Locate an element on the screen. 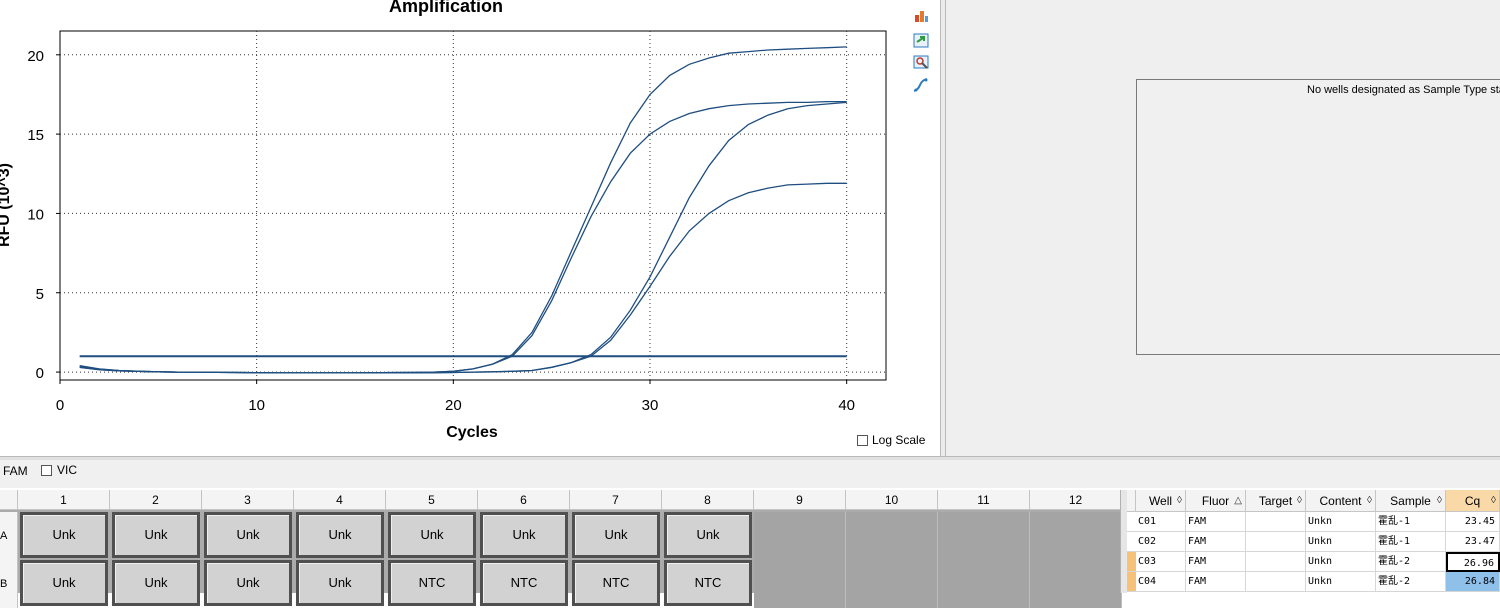 This screenshot has height=608, width=1500. vic-checkbox: VIC is located at coordinates (59, 470).